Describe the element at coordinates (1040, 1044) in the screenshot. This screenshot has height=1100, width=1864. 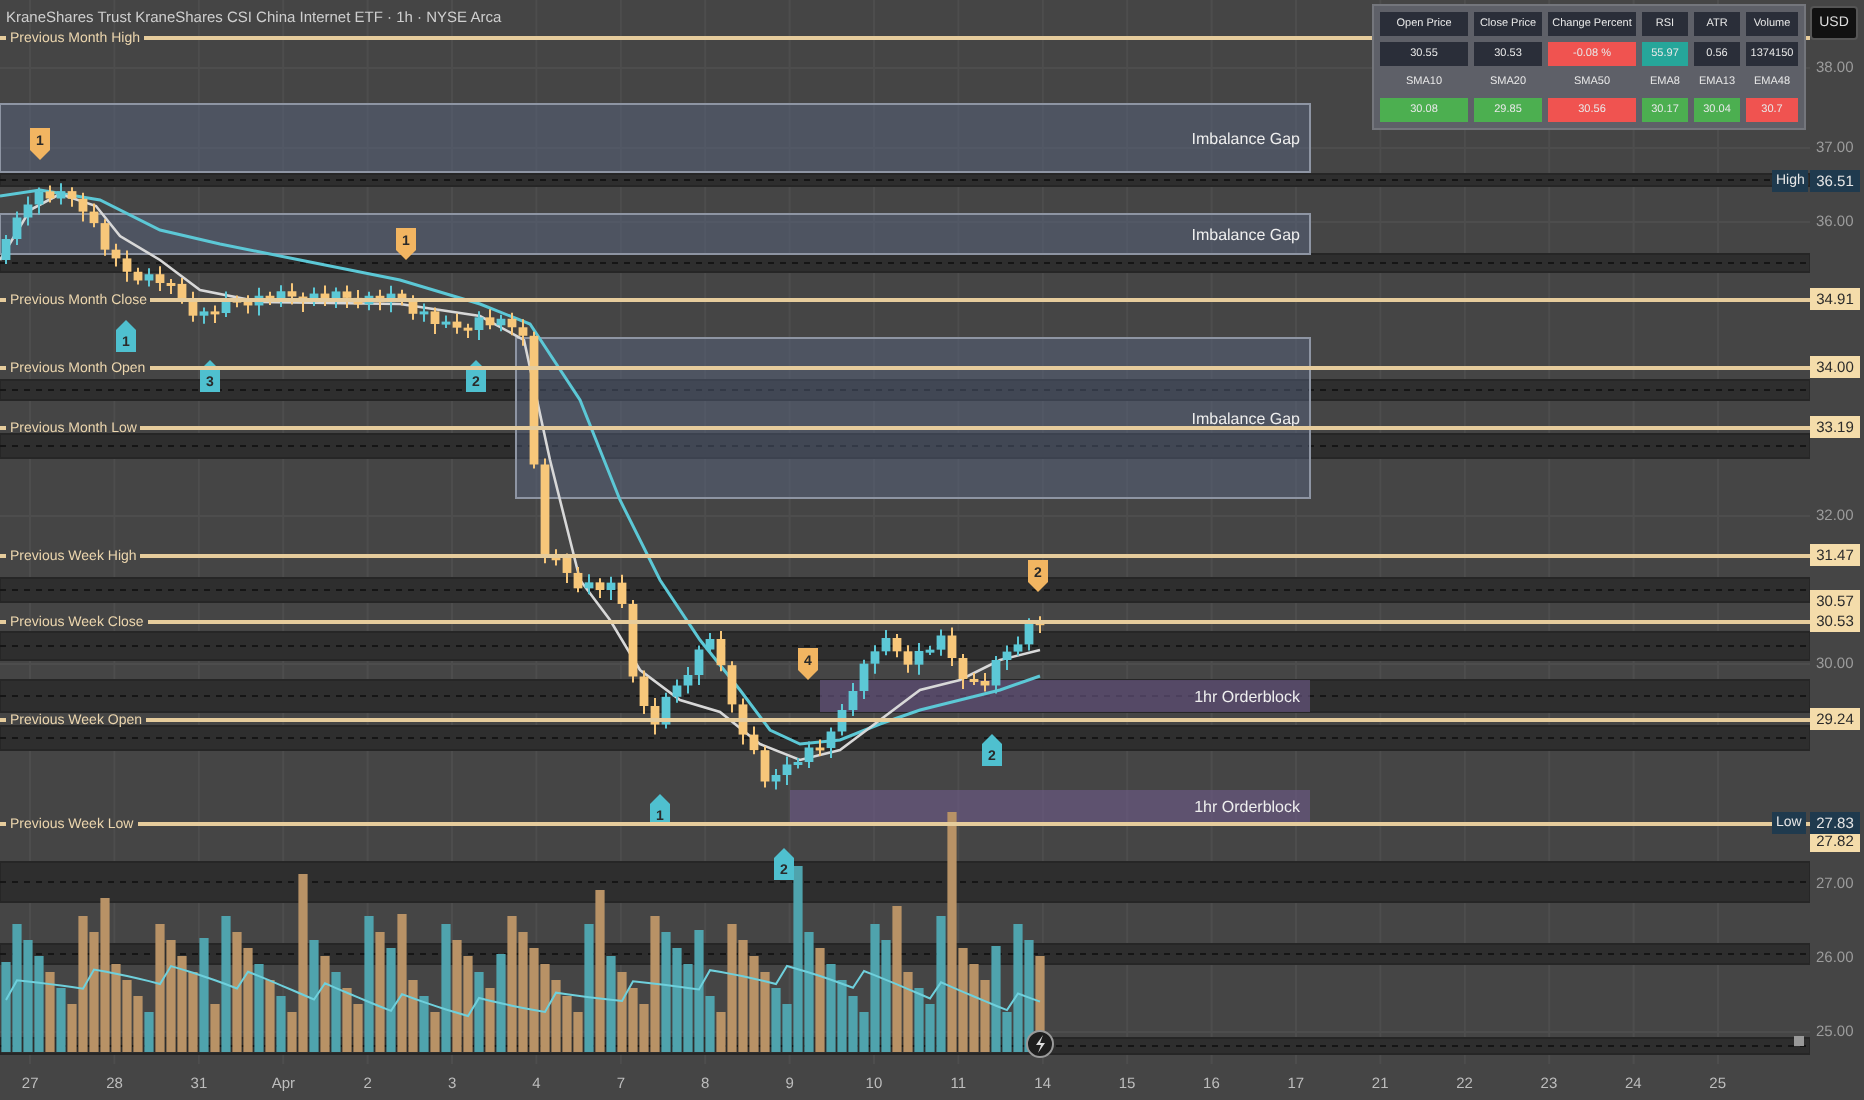
I see `replay-lightning-icon` at that location.